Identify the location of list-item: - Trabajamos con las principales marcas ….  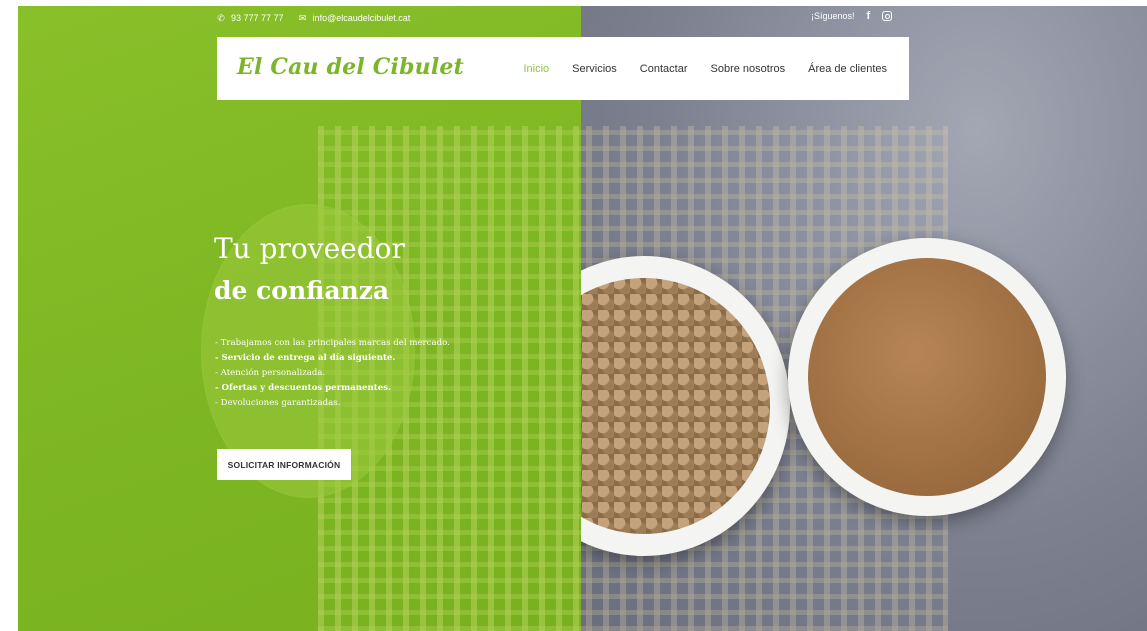
(332, 343).